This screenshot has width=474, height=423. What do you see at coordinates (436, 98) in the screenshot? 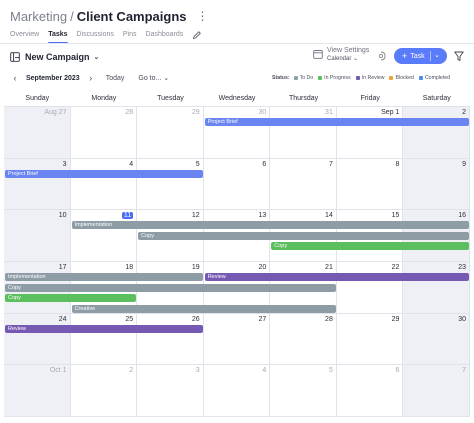
I see `weekday-label: Saturday` at bounding box center [436, 98].